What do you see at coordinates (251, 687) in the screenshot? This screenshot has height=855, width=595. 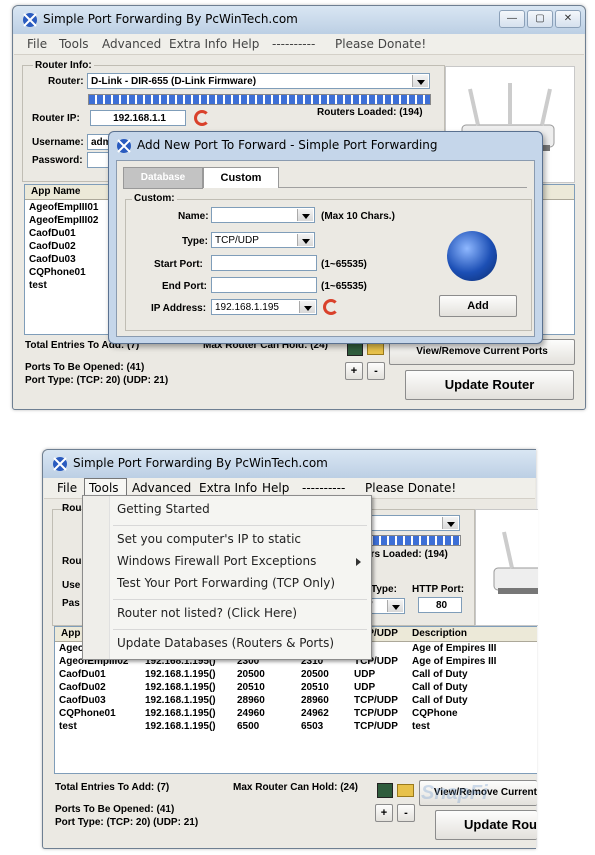 I see `table-cell-start: 20510` at bounding box center [251, 687].